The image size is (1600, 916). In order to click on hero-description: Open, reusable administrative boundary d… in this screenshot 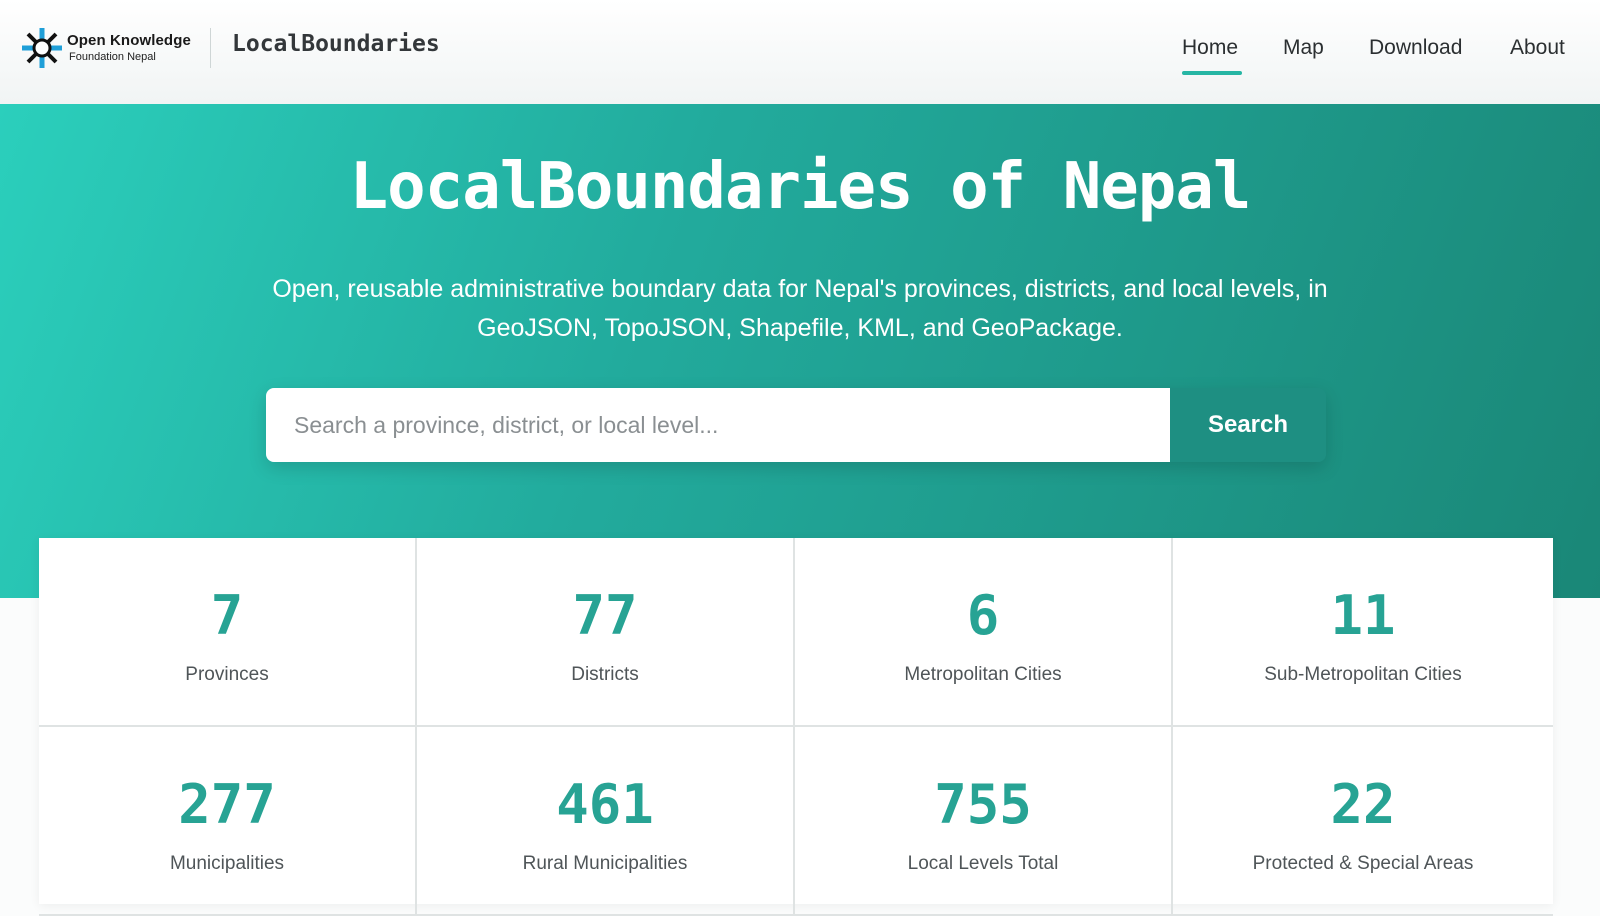, I will do `click(800, 308)`.